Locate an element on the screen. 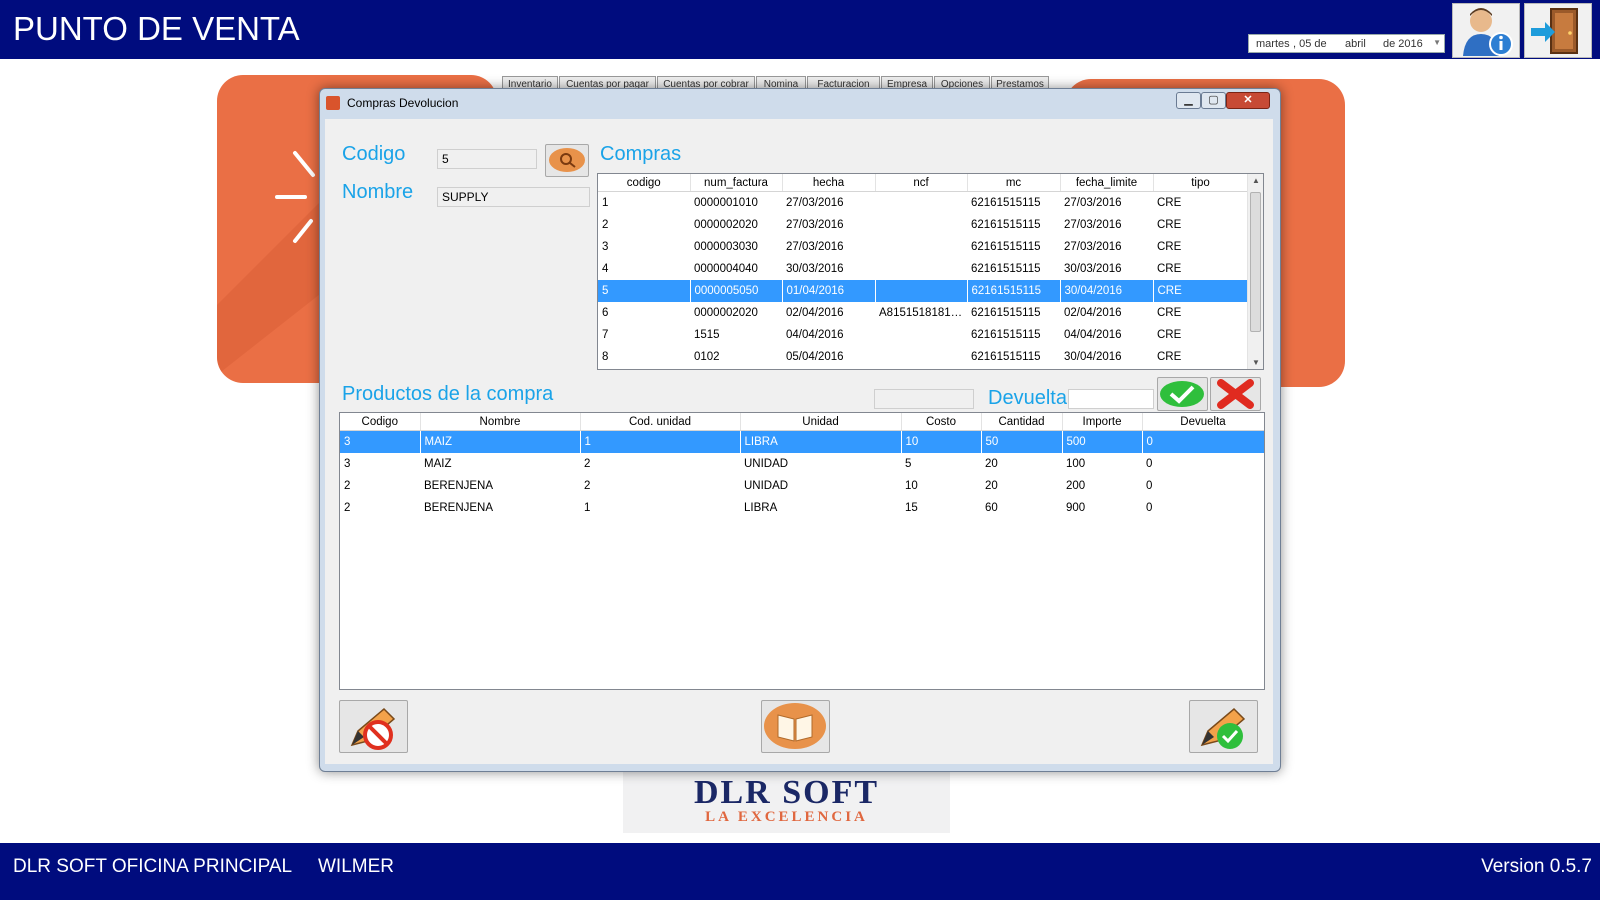 The width and height of the screenshot is (1600, 900). column-header: codigo is located at coordinates (644, 183).